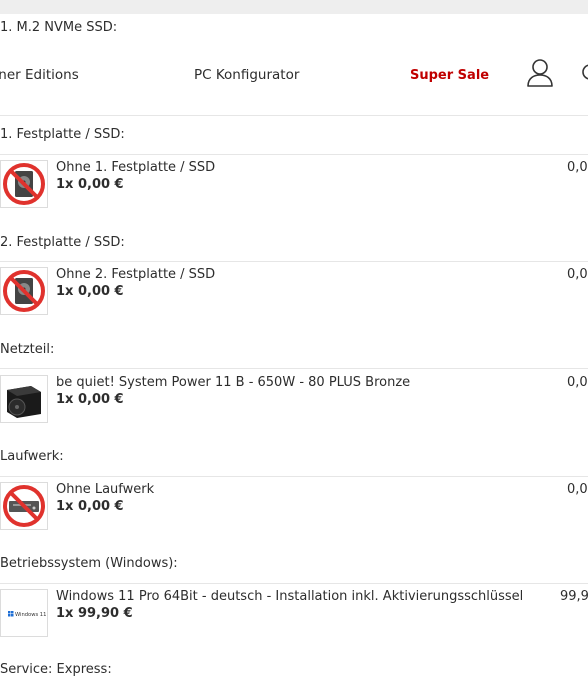 This screenshot has height=677, width=588. What do you see at coordinates (24, 506) in the screenshot?
I see `no-drive-icon` at bounding box center [24, 506].